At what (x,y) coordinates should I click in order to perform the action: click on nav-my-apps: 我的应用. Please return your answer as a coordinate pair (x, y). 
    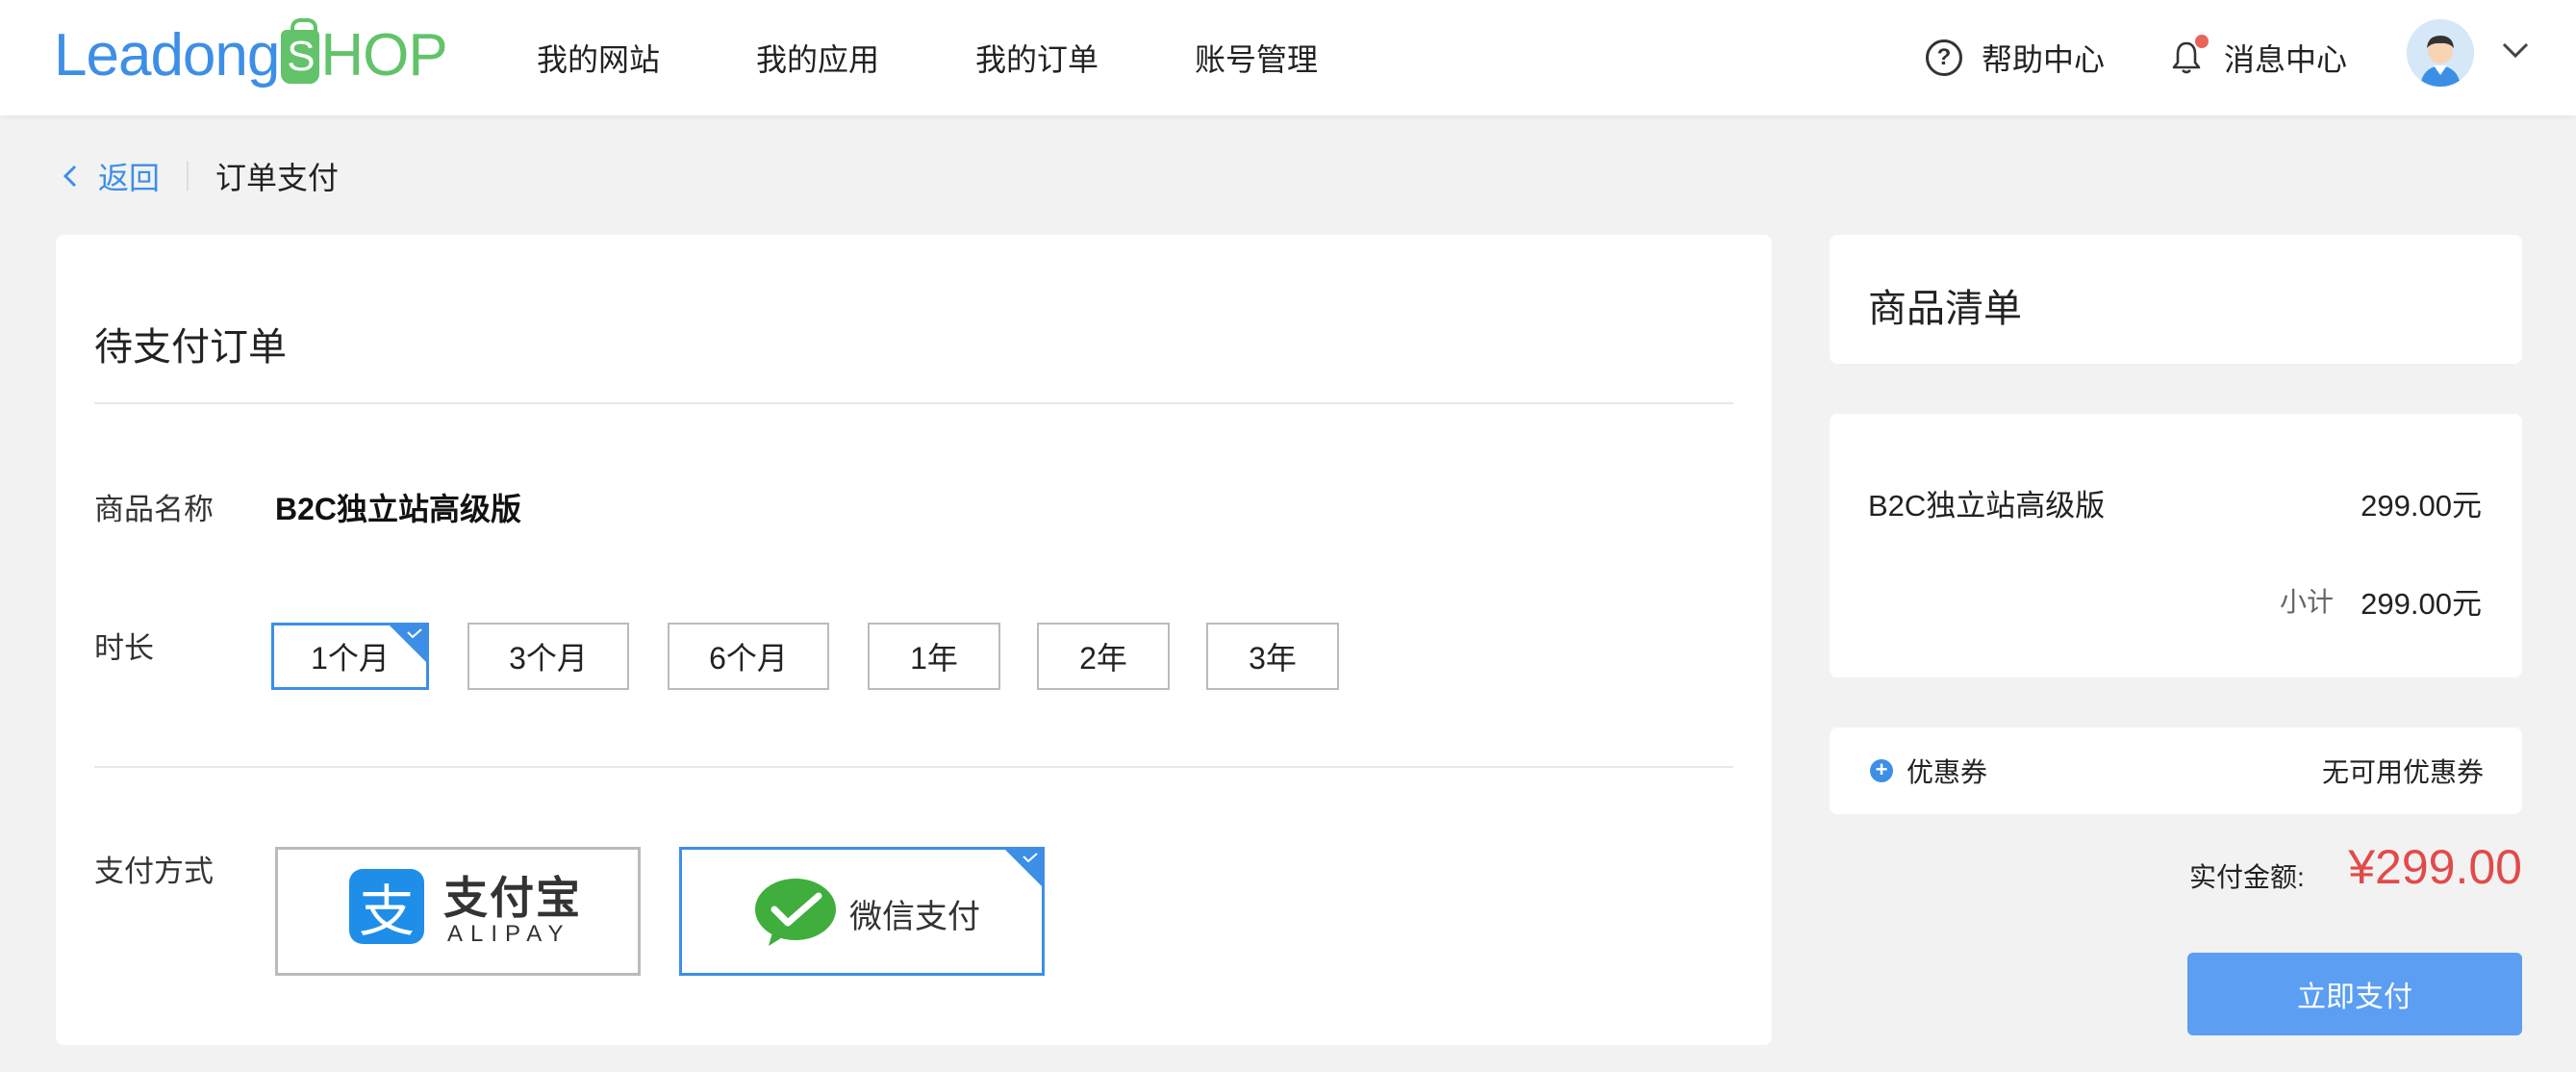
    Looking at the image, I should click on (817, 58).